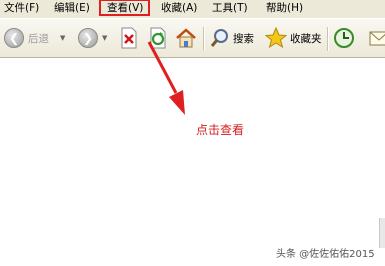 This screenshot has width=385, height=266. Describe the element at coordinates (166, 78) in the screenshot. I see `annotation-arrow` at that location.